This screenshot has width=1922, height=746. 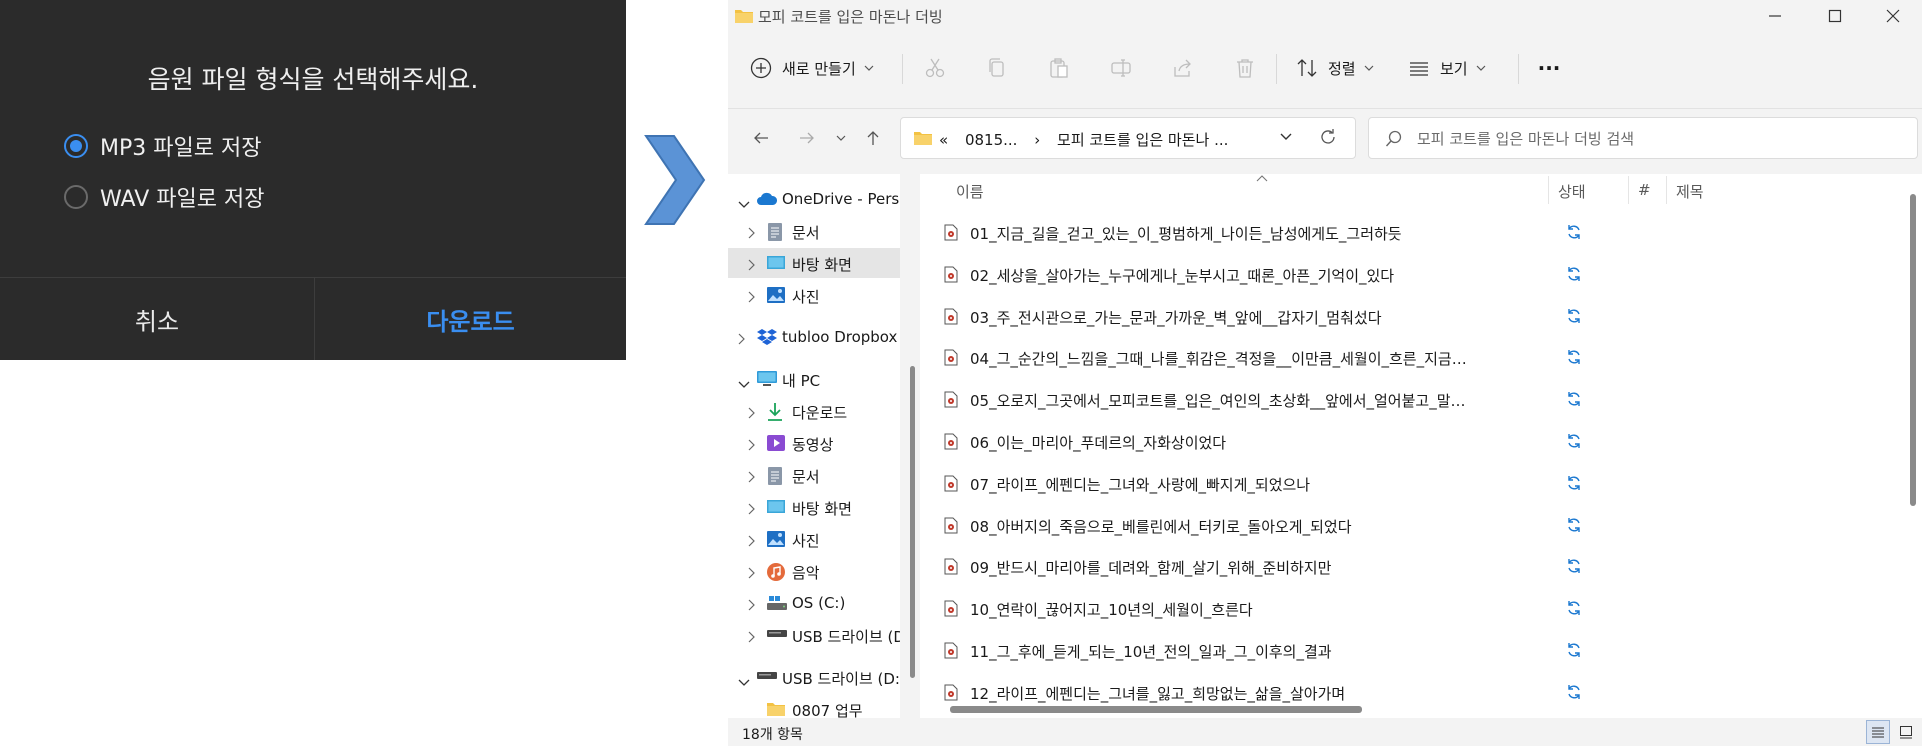 What do you see at coordinates (819, 603) in the screenshot?
I see `nav-item-label: OS (C:)` at bounding box center [819, 603].